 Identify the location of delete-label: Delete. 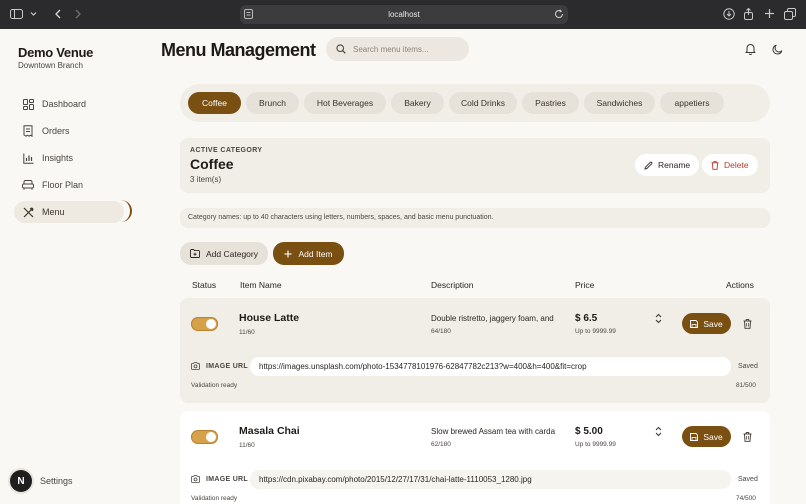
(736, 165).